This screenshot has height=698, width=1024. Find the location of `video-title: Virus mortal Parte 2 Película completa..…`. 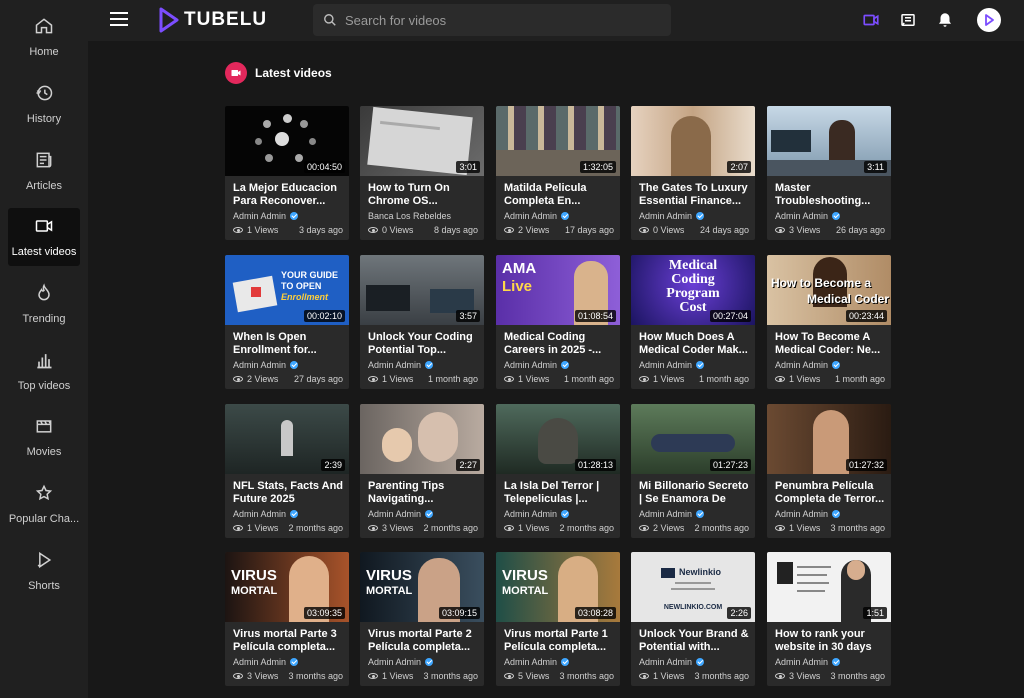

video-title: Virus mortal Parte 2 Película completa..… is located at coordinates (424, 641).